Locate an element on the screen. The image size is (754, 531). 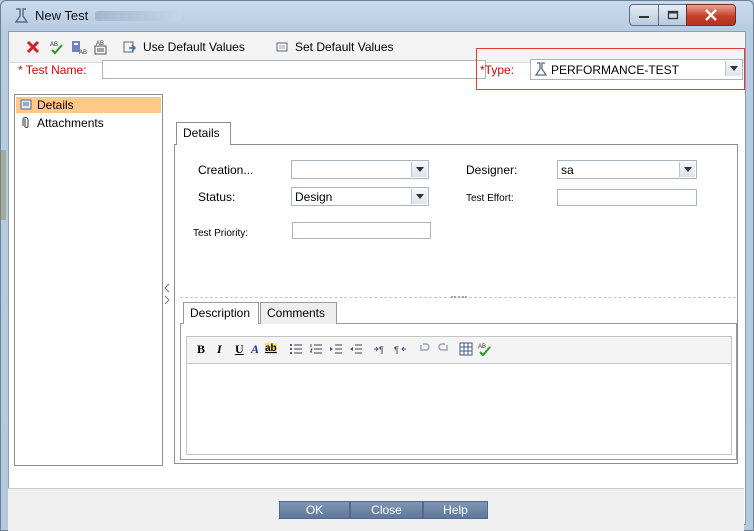
bullet-list-icon is located at coordinates (296, 349).